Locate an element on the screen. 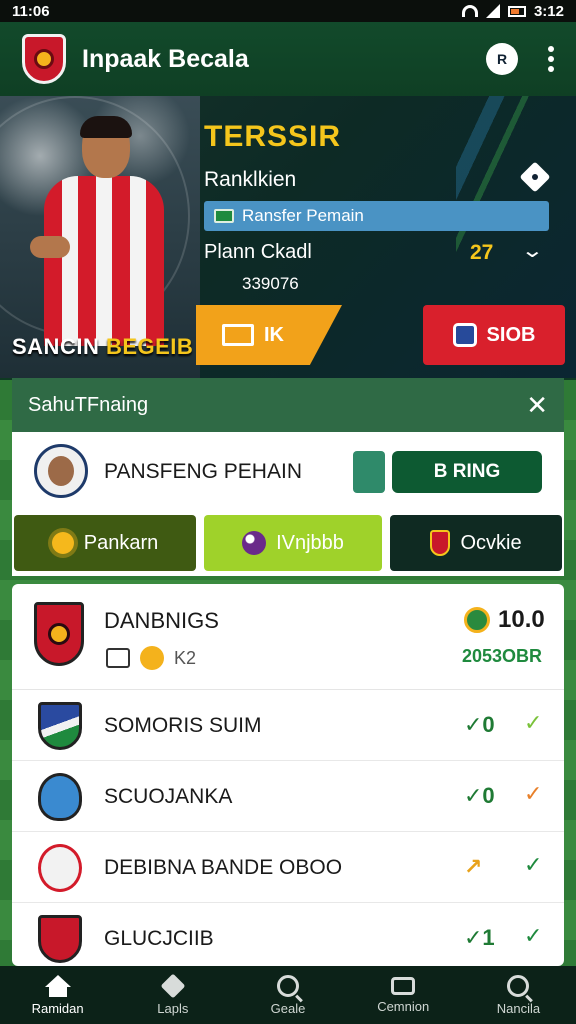 This screenshot has width=576, height=1024. team-meta-text: K2 is located at coordinates (185, 657).